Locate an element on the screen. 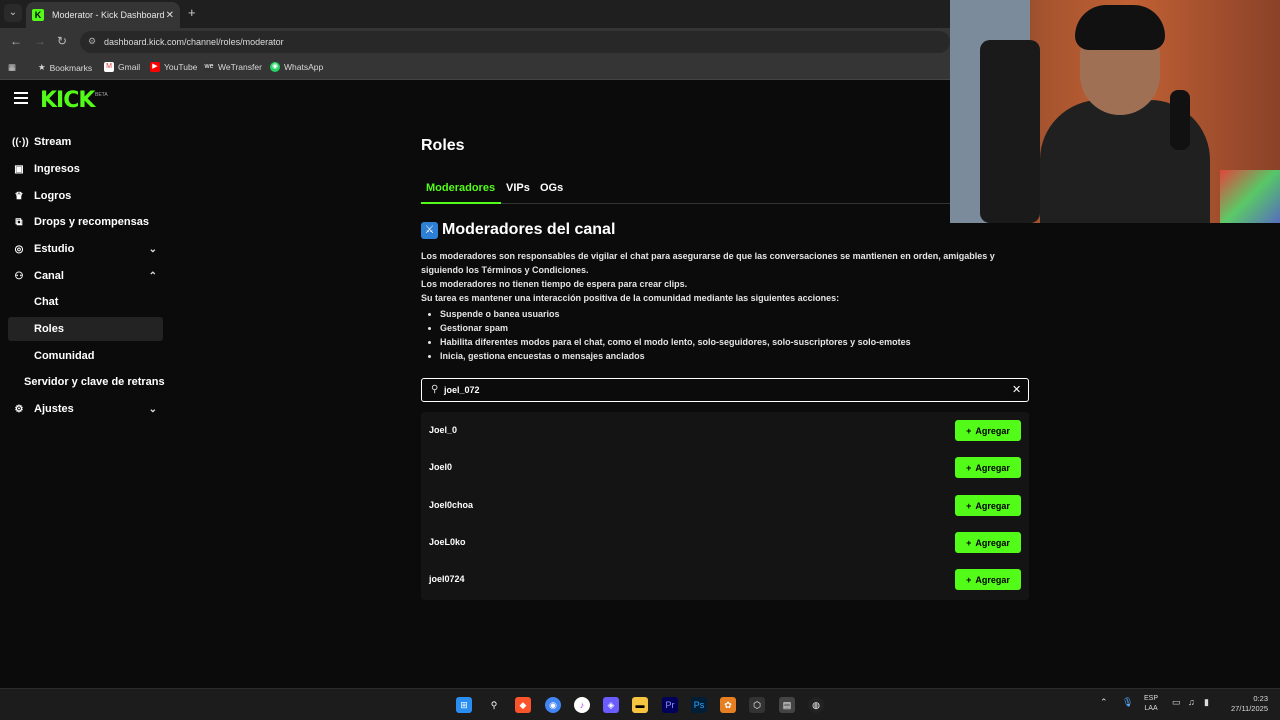  chevron-up-icon: ⌃ is located at coordinates (153, 276).